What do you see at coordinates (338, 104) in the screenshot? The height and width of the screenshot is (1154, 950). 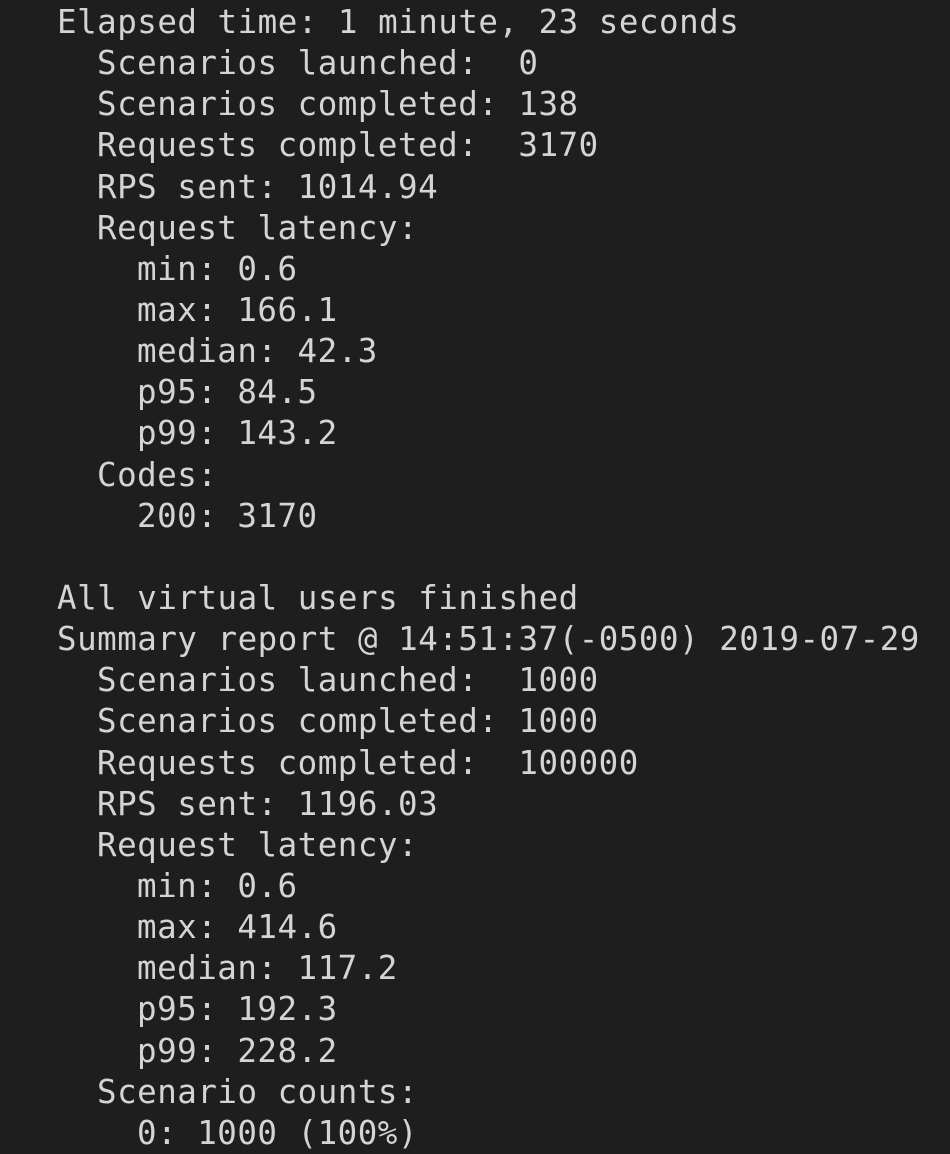 I see `interim-scenarios-completed: Scenarios completed: 138` at bounding box center [338, 104].